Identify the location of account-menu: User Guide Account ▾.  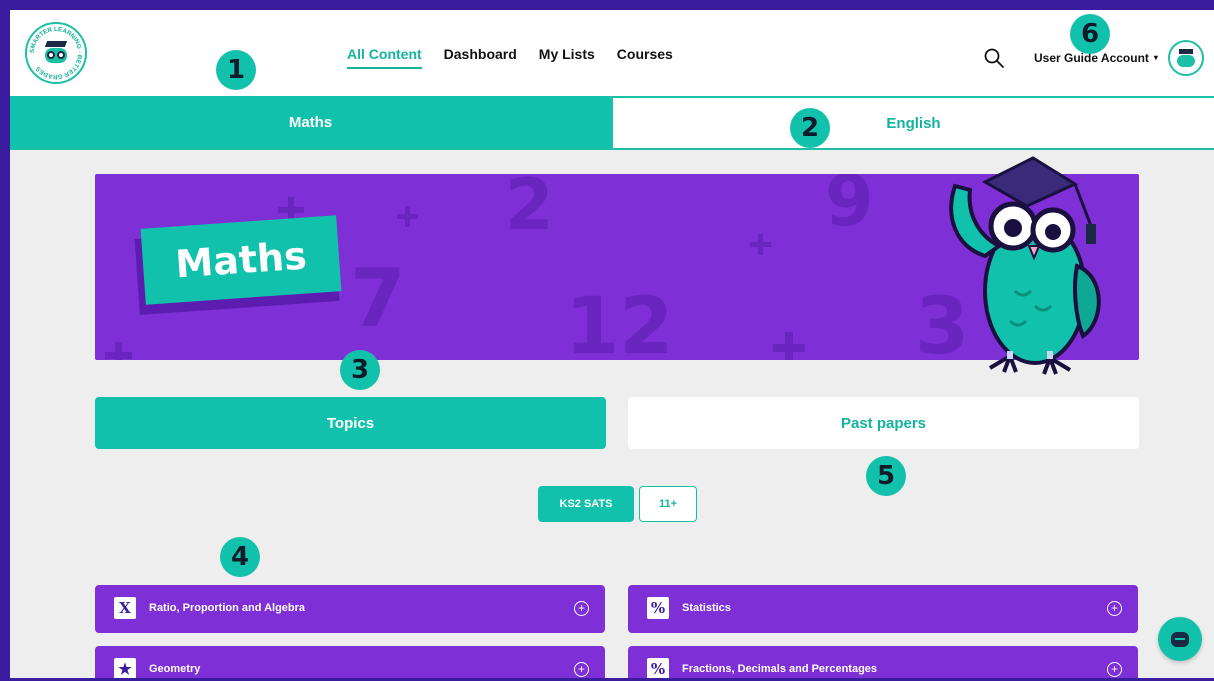
(1096, 58).